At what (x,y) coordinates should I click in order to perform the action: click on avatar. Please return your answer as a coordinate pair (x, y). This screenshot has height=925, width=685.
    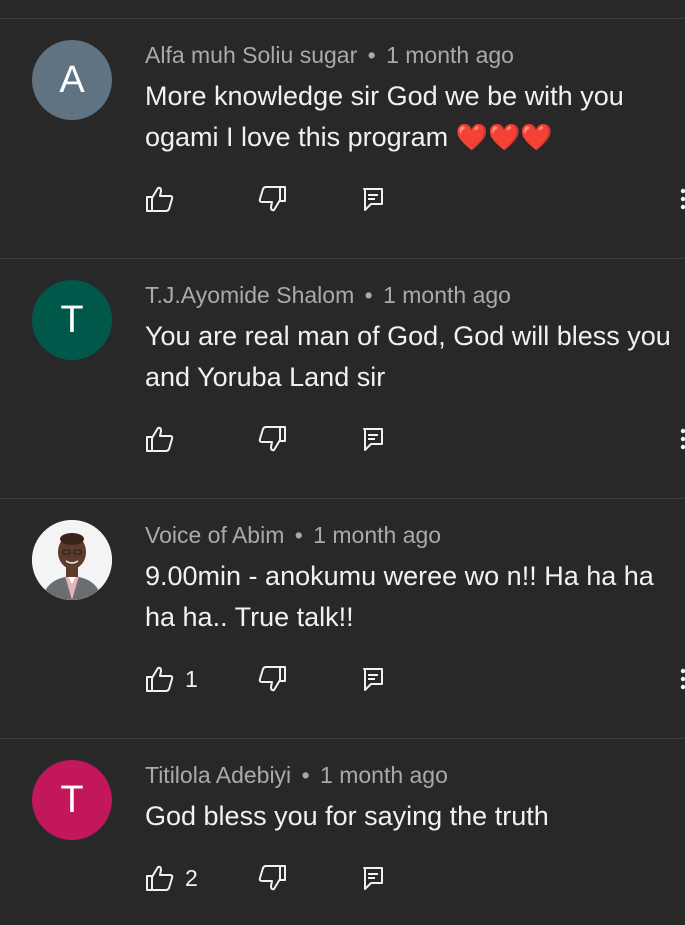
    Looking at the image, I should click on (72, 560).